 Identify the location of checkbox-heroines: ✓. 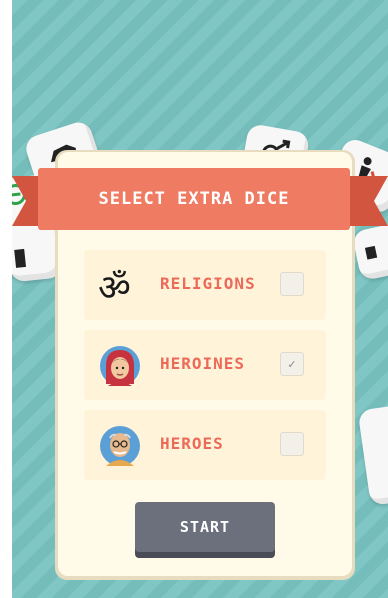
(292, 364).